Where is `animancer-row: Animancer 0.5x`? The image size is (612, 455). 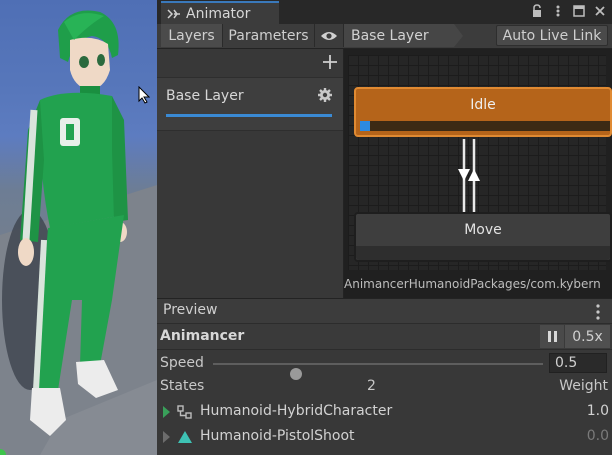 animancer-row: Animancer 0.5x is located at coordinates (384, 337).